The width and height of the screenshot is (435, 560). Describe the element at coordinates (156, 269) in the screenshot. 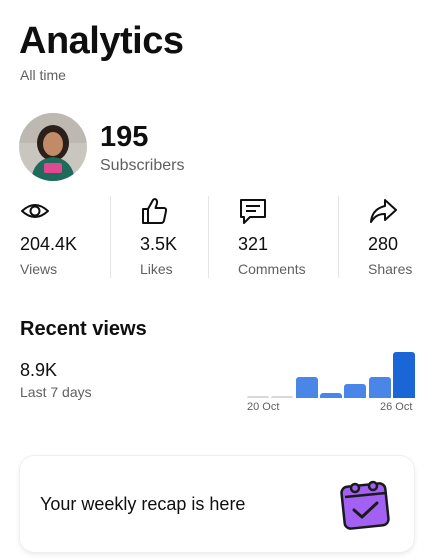

I see `likes-label: Likes` at that location.